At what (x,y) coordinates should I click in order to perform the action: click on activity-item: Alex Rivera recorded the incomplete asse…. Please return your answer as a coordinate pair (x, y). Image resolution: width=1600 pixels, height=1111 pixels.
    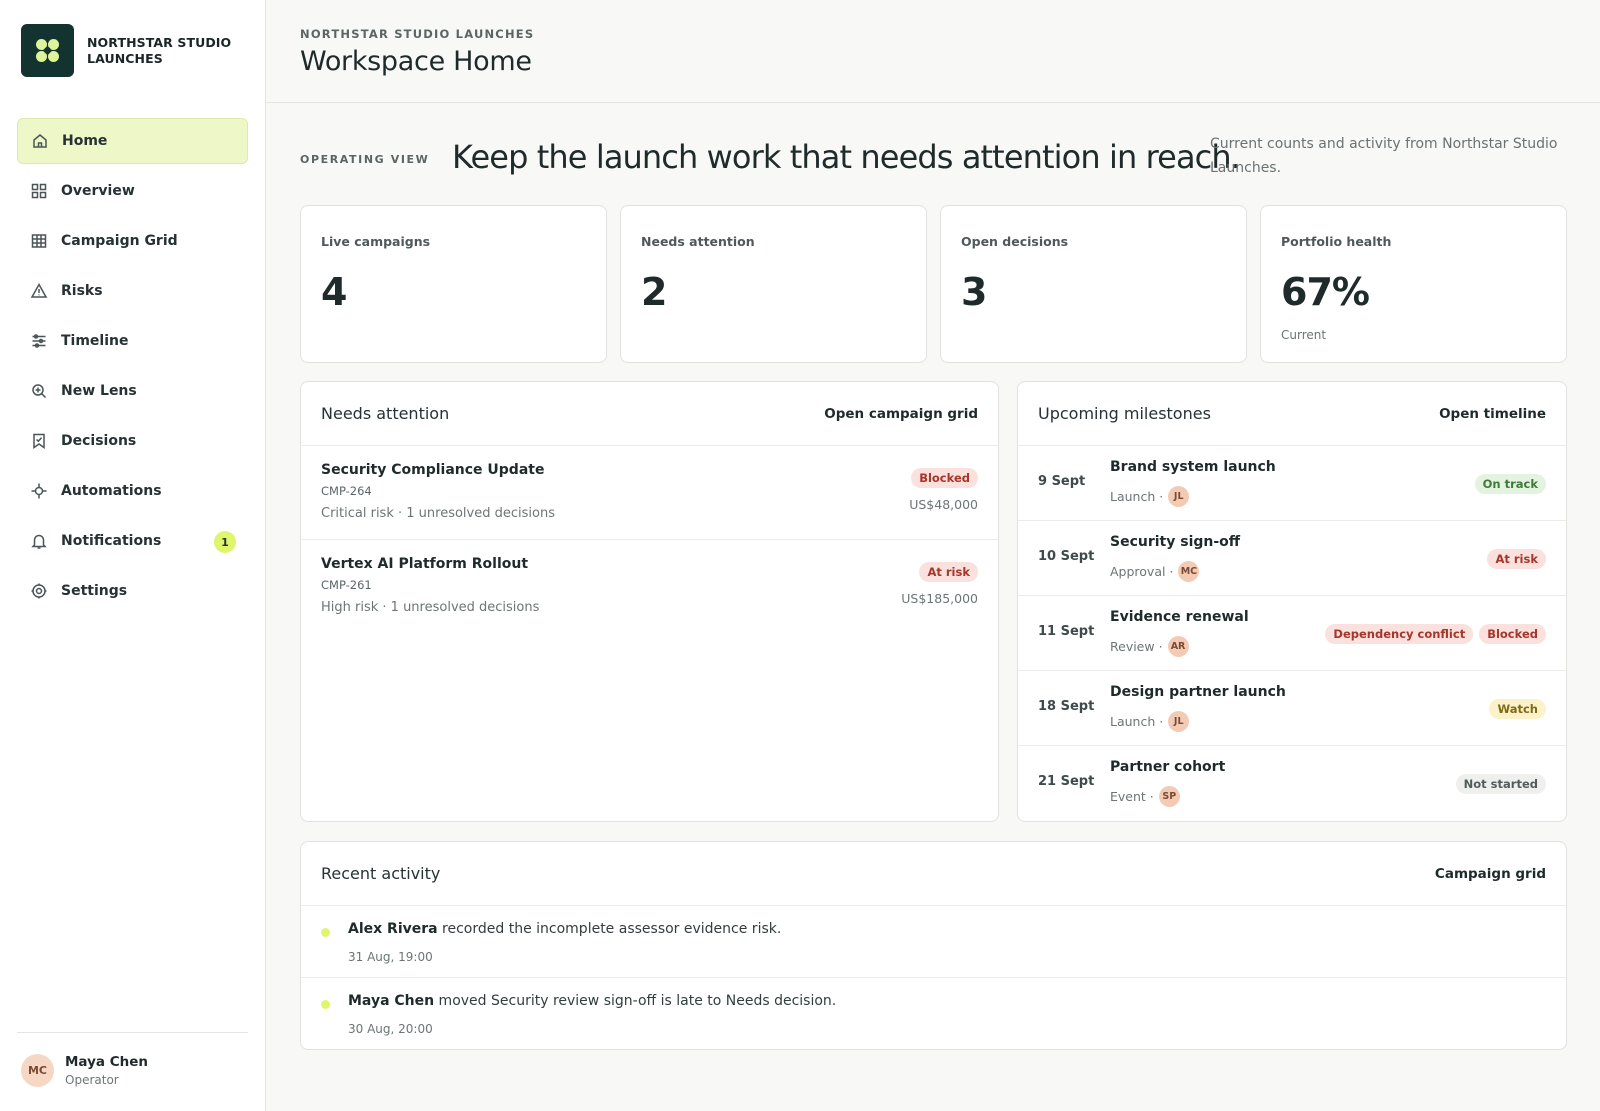
    Looking at the image, I should click on (933, 942).